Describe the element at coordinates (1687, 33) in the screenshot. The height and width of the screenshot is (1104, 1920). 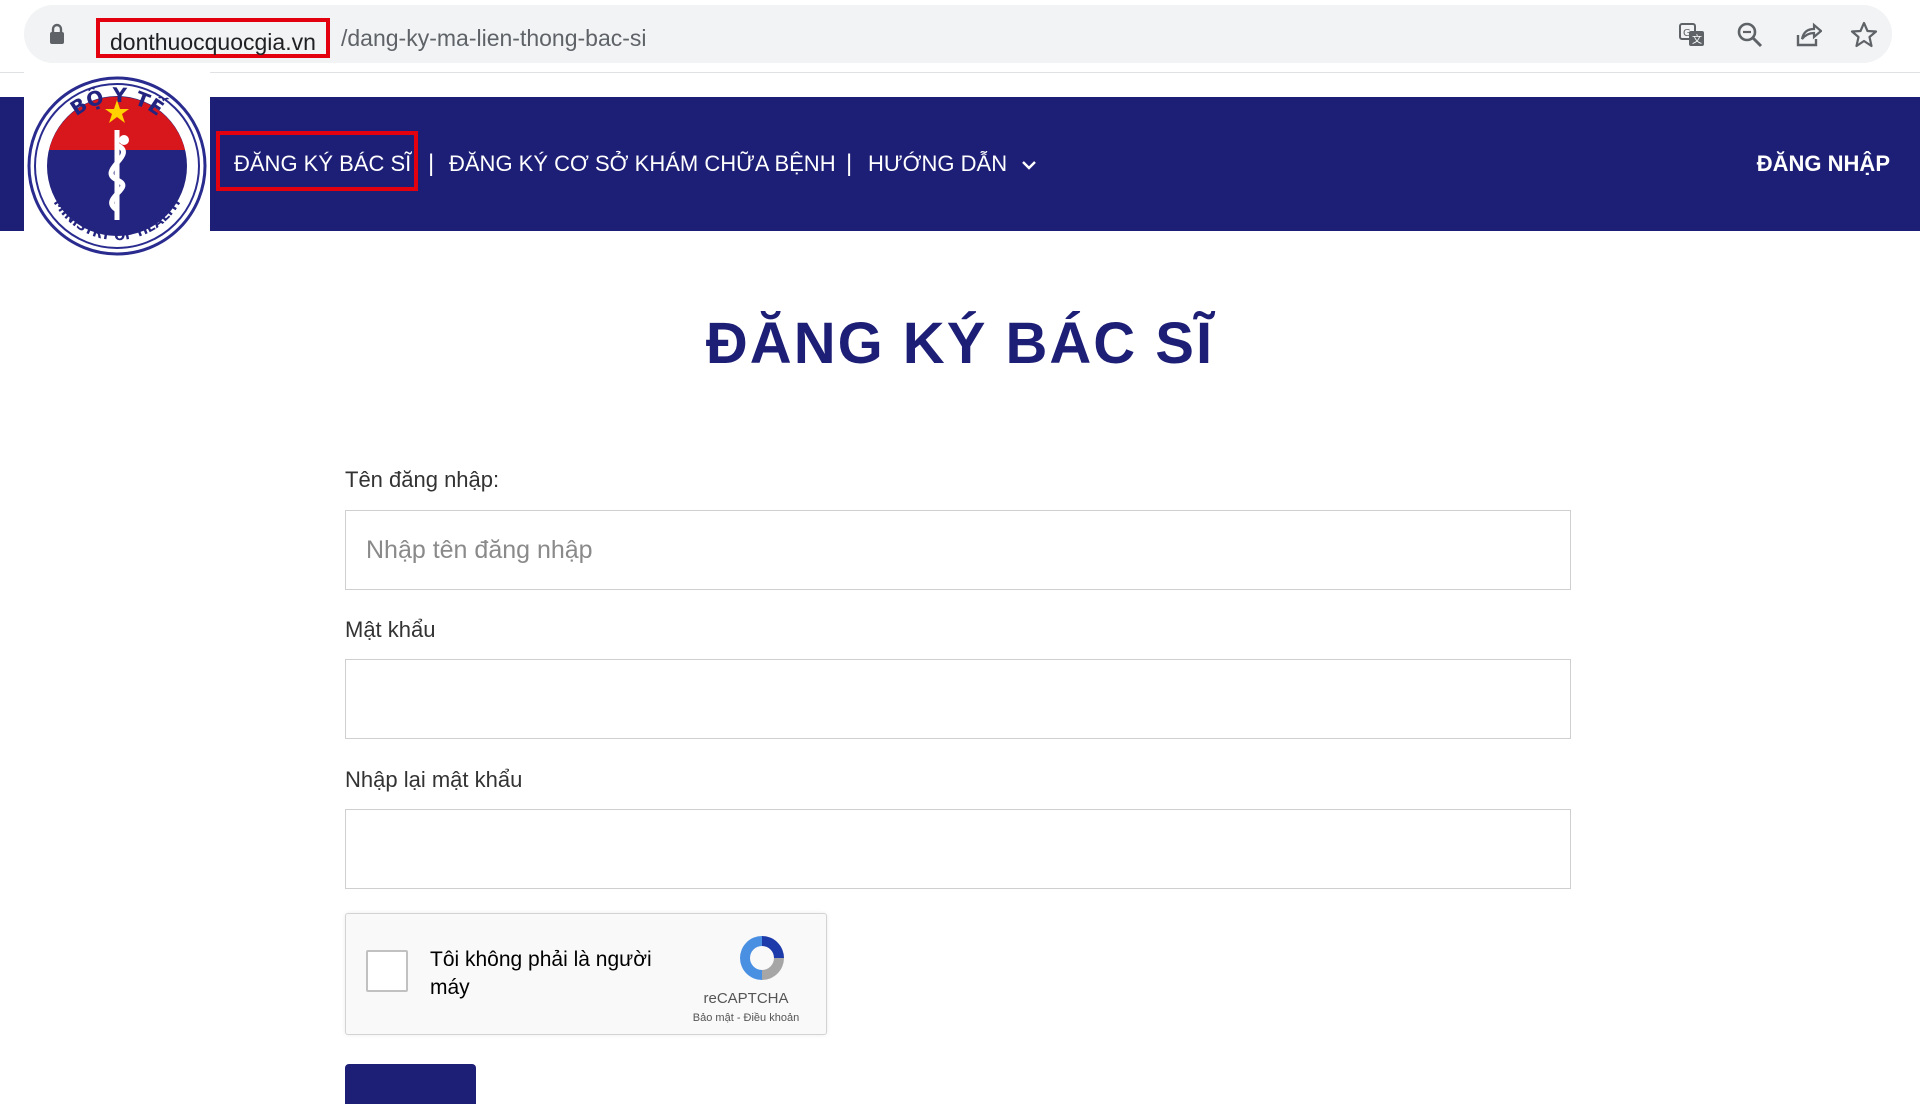
I see `svg-text: G` at that location.